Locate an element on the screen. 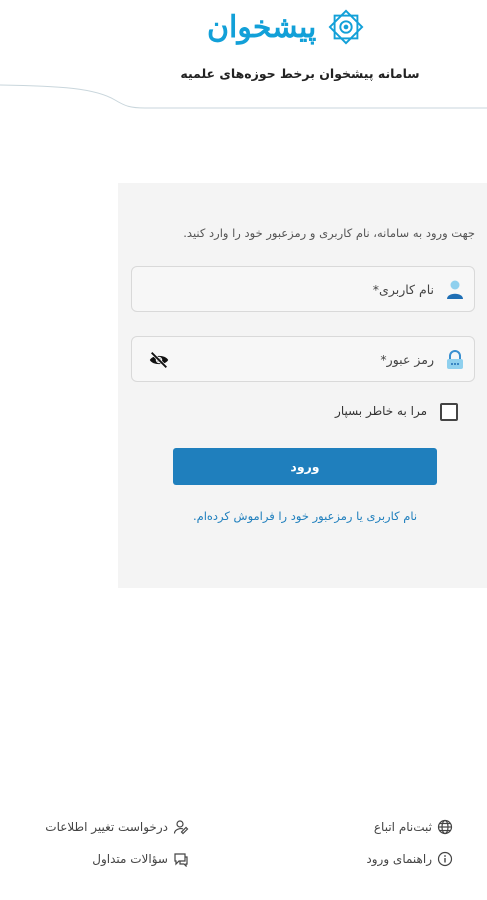 The image size is (487, 900). change-request-link: درخواست تغییر اطلاعات is located at coordinates (117, 827).